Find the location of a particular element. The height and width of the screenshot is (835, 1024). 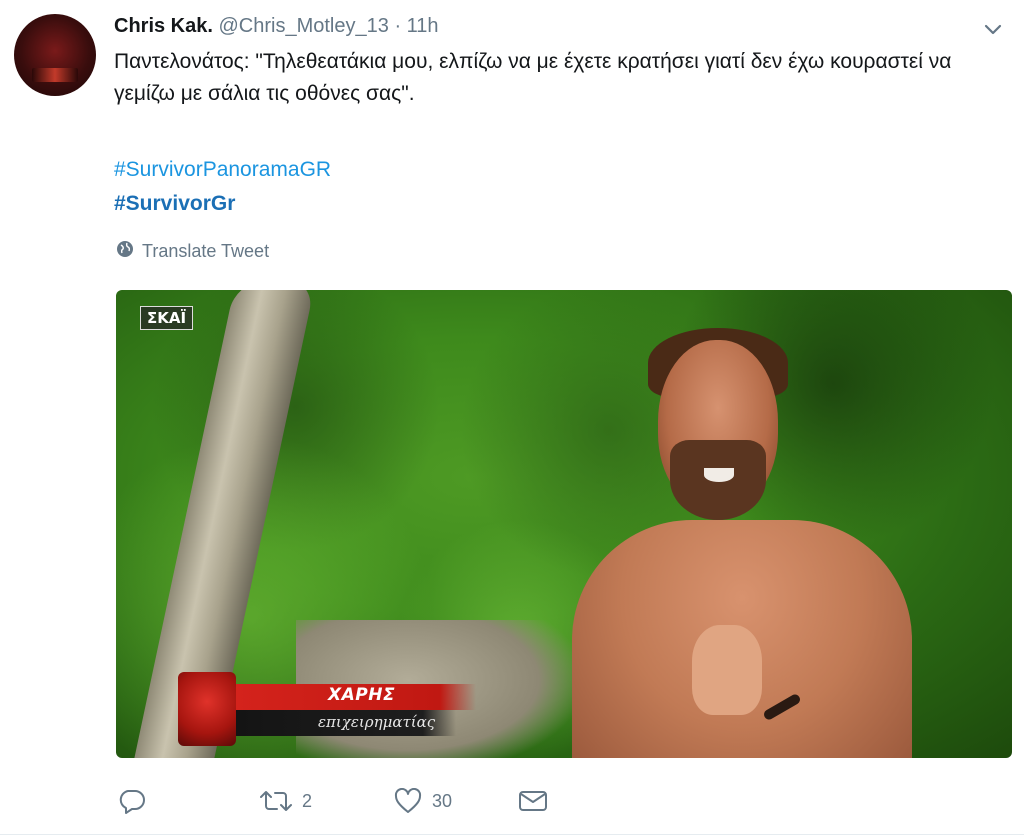

tweet-header: Chris Kak. @Chris_Motley_13 · 11h is located at coordinates (539, 26).